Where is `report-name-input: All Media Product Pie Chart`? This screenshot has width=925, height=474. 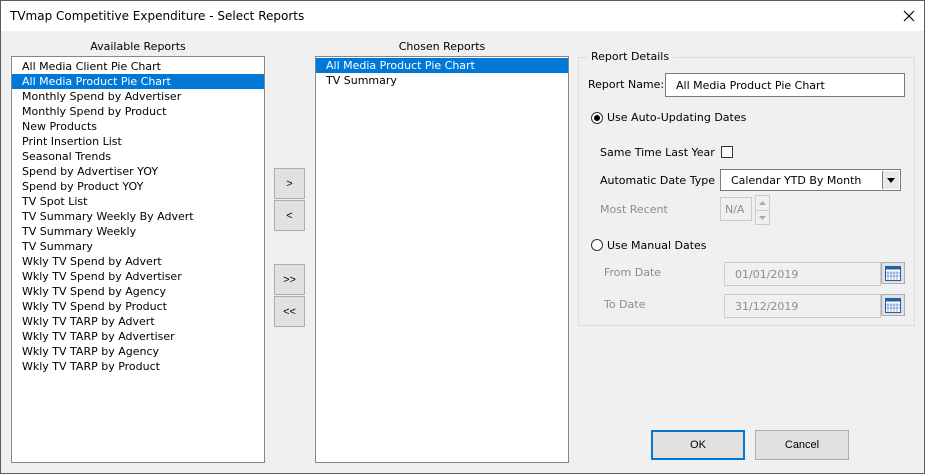 report-name-input: All Media Product Pie Chart is located at coordinates (785, 85).